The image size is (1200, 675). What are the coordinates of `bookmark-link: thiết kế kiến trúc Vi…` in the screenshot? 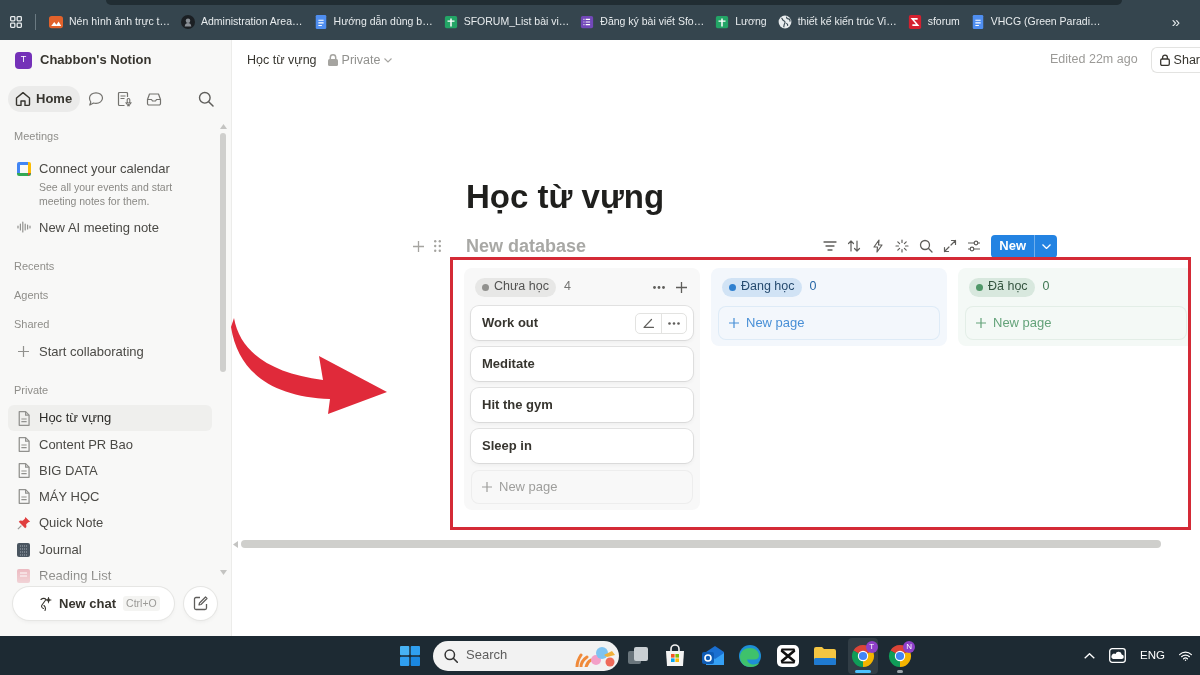 It's located at (837, 21).